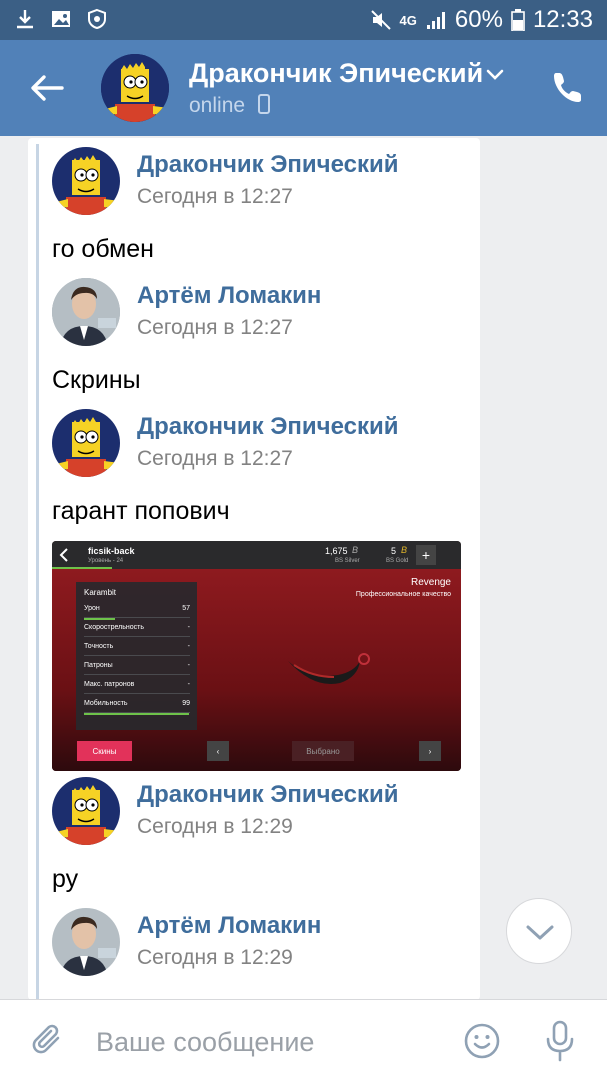  What do you see at coordinates (97, 19) in the screenshot?
I see `shield-icon` at bounding box center [97, 19].